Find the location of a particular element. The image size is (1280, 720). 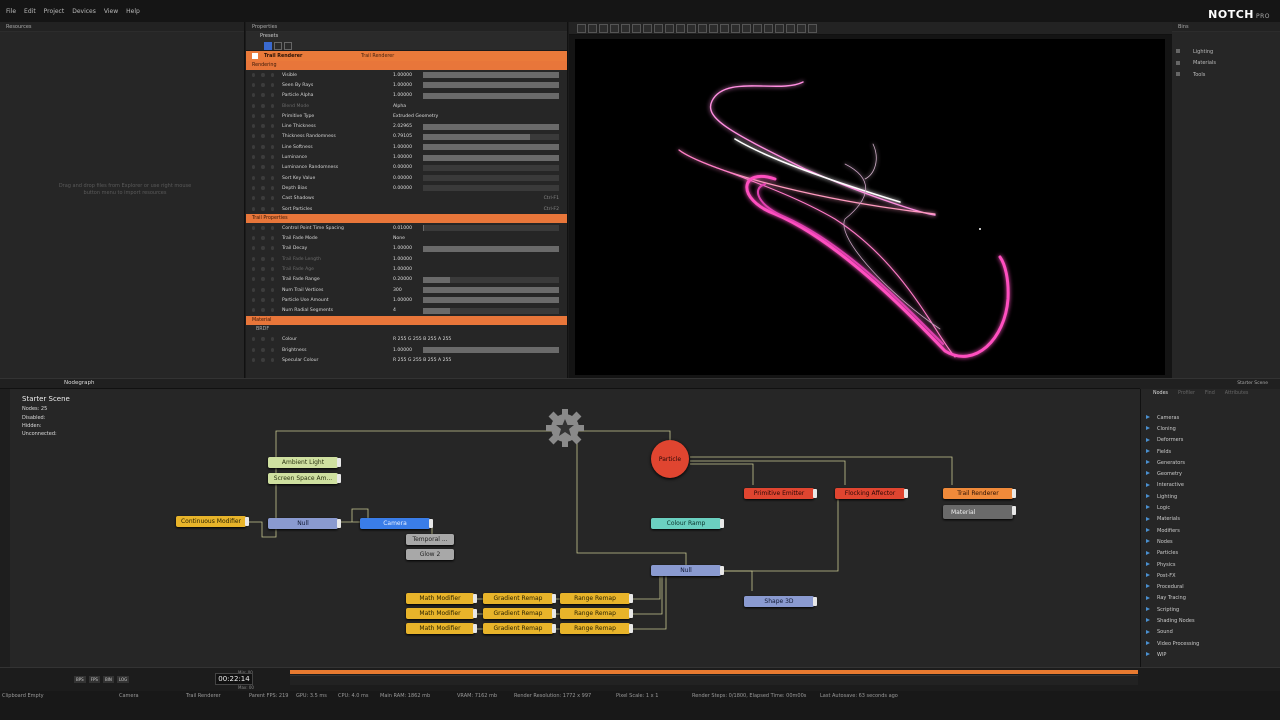

log-button: LOG is located at coordinates (123, 679).